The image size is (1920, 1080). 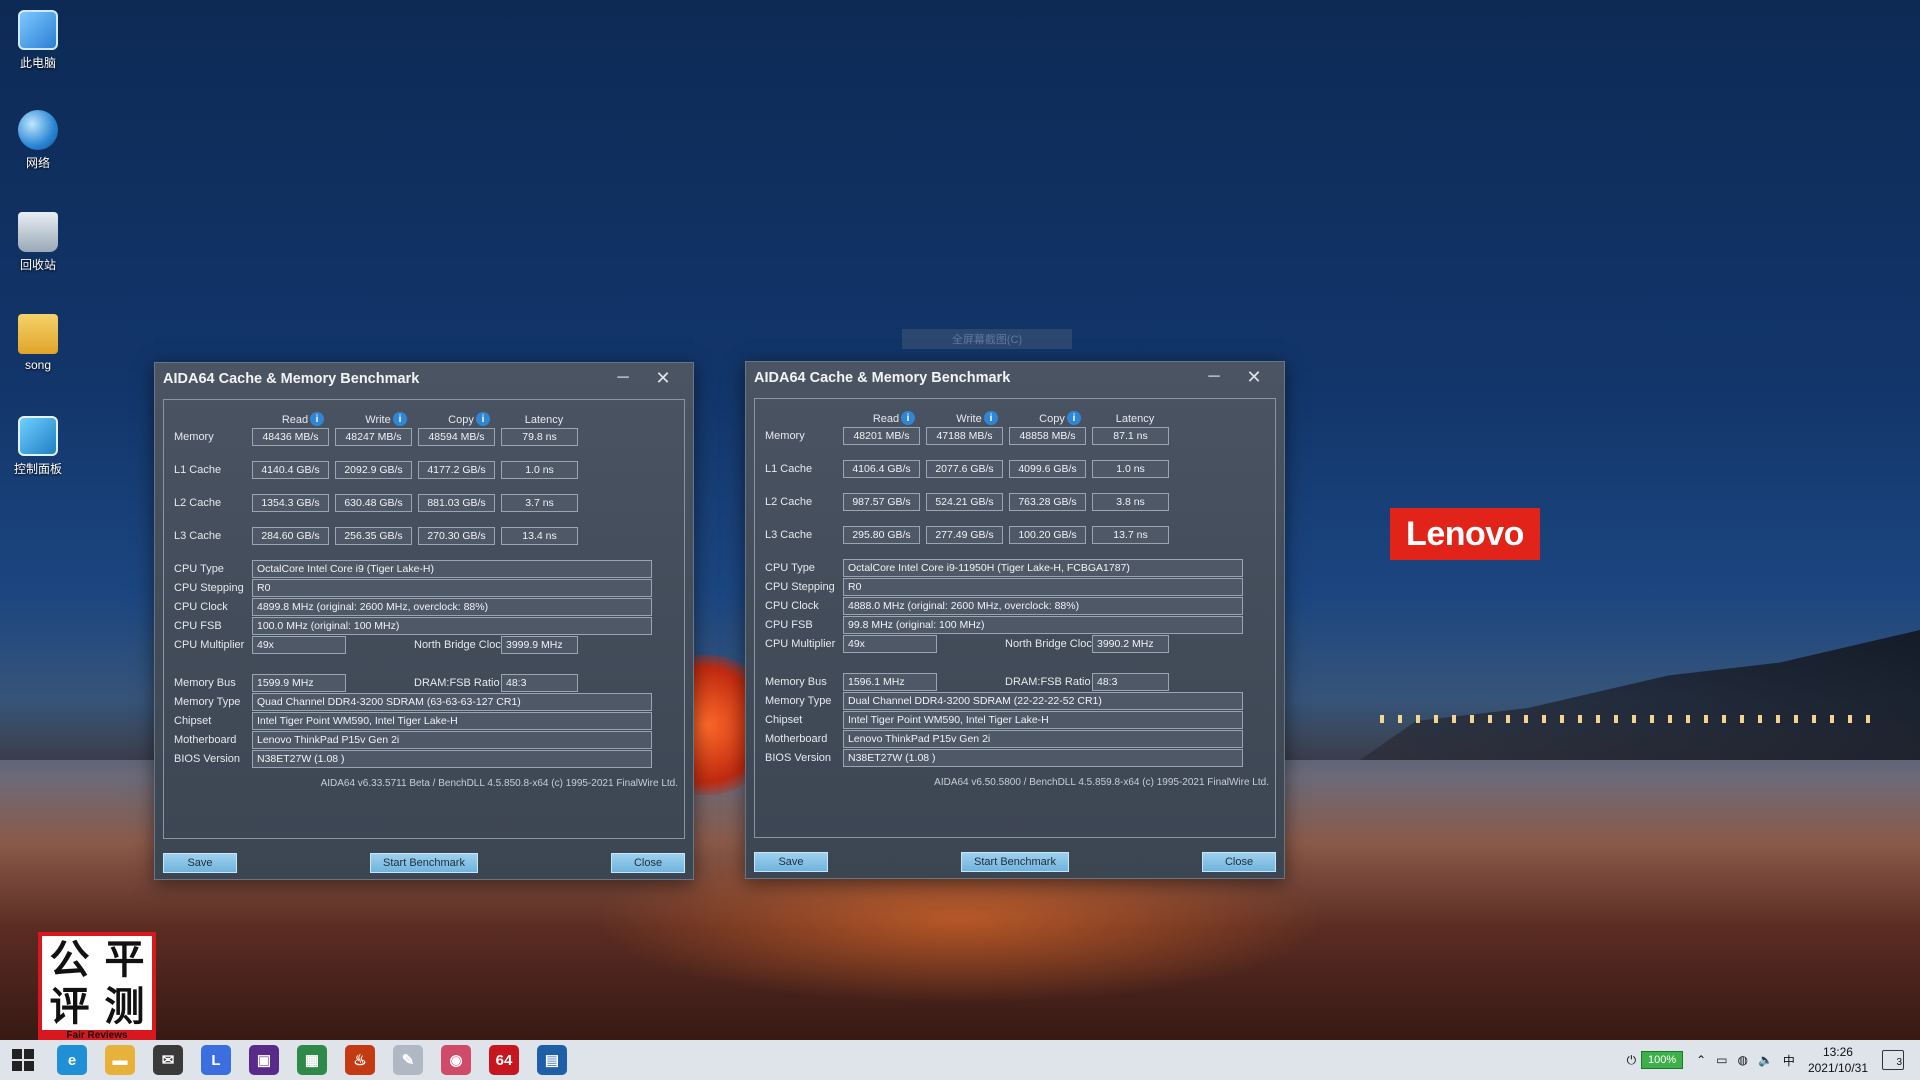 What do you see at coordinates (796, 682) in the screenshot?
I see `memory-bus-label: Memory Bus` at bounding box center [796, 682].